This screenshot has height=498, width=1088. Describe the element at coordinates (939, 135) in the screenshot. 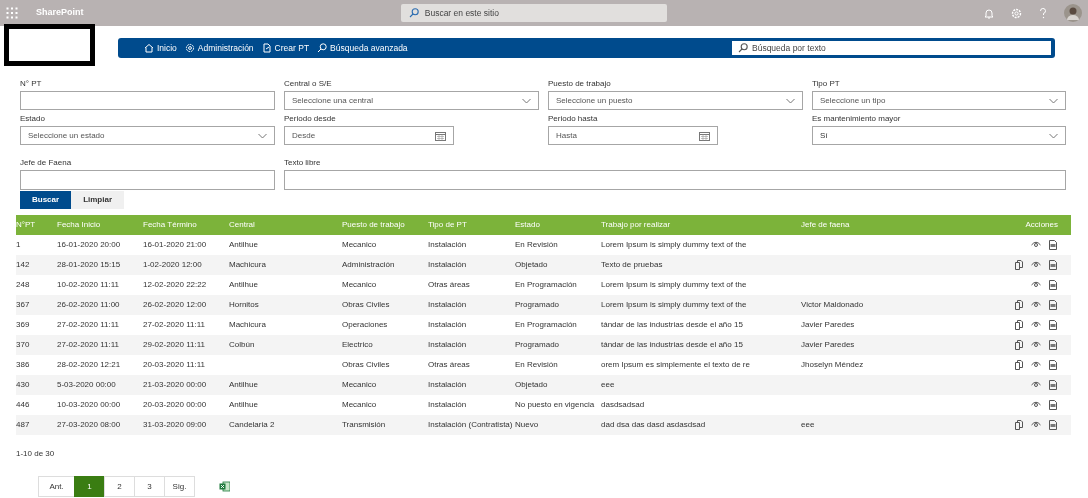

I see `dropdown: Sí` at that location.